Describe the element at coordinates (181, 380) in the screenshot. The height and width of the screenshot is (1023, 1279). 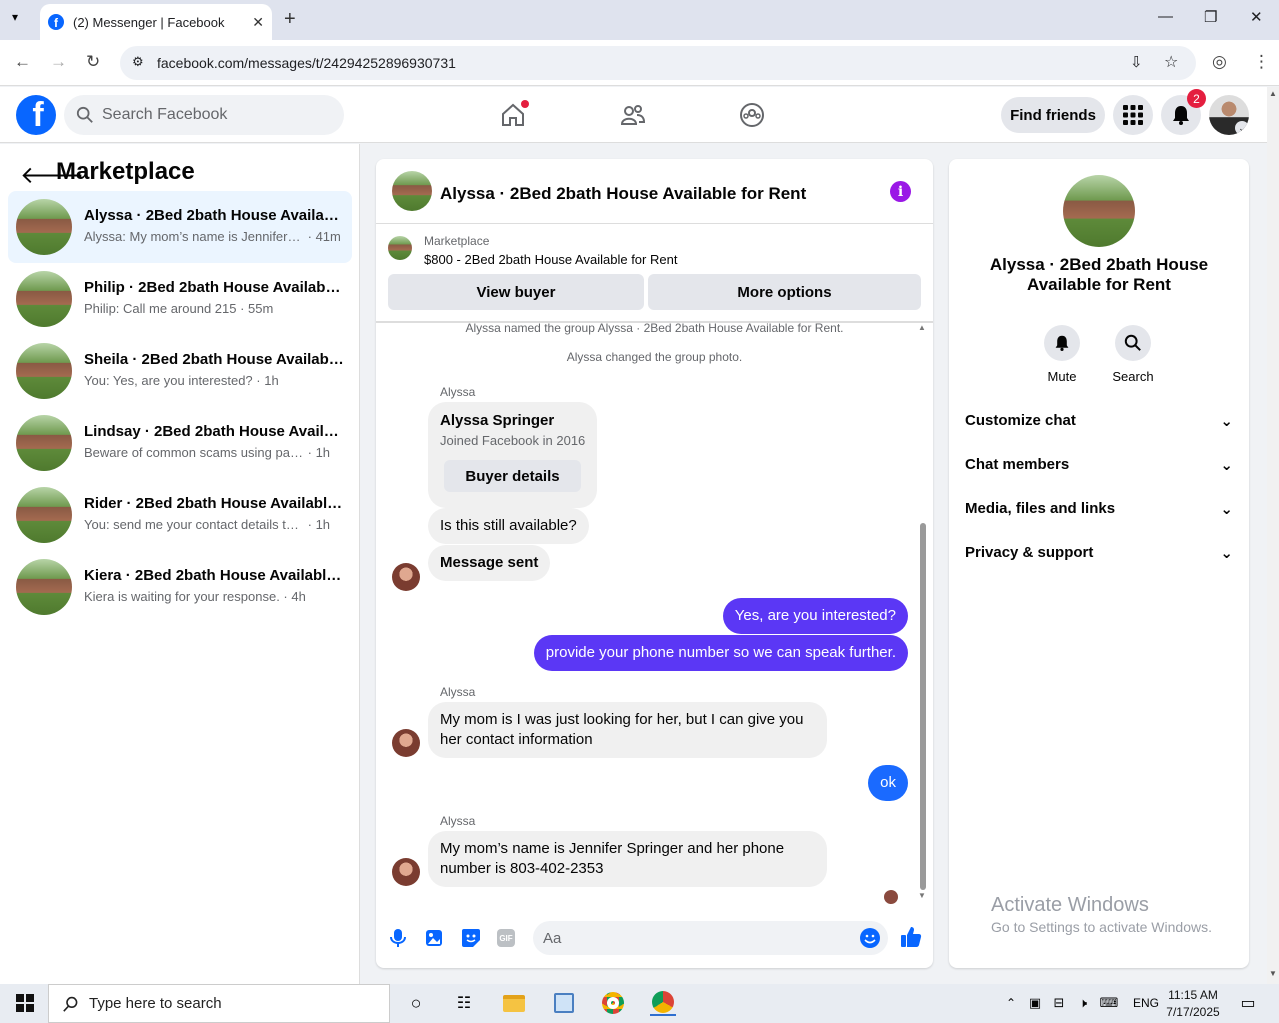
I see `conversation-preview: You: Yes, are you interested? · 1h` at that location.